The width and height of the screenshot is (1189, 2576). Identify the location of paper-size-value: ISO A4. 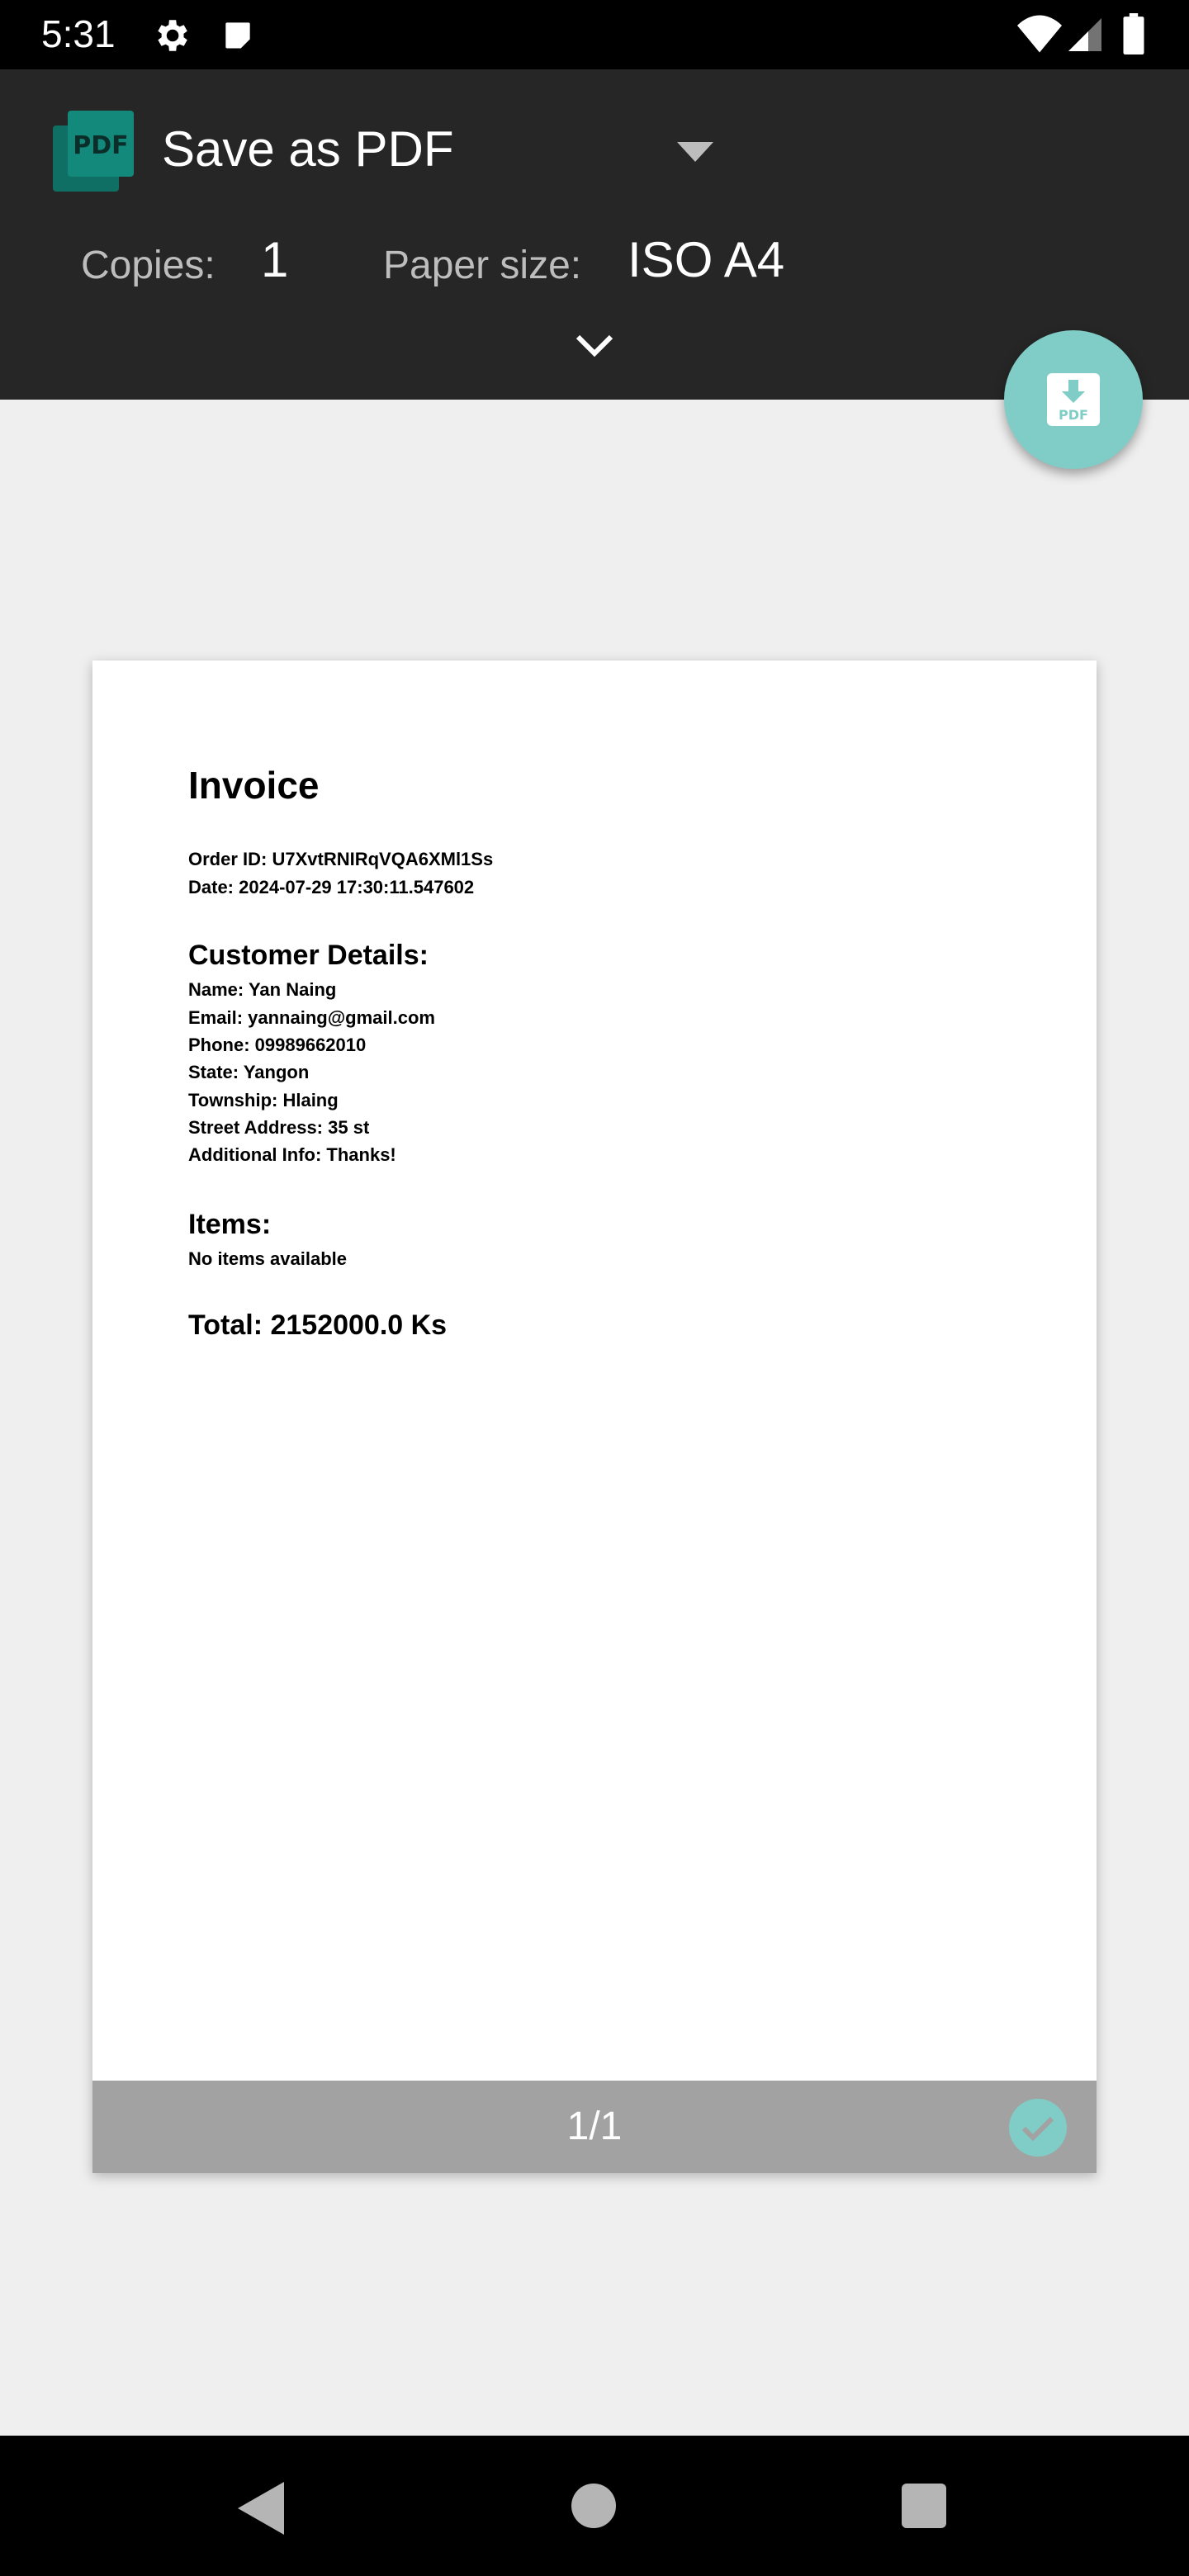
(706, 259).